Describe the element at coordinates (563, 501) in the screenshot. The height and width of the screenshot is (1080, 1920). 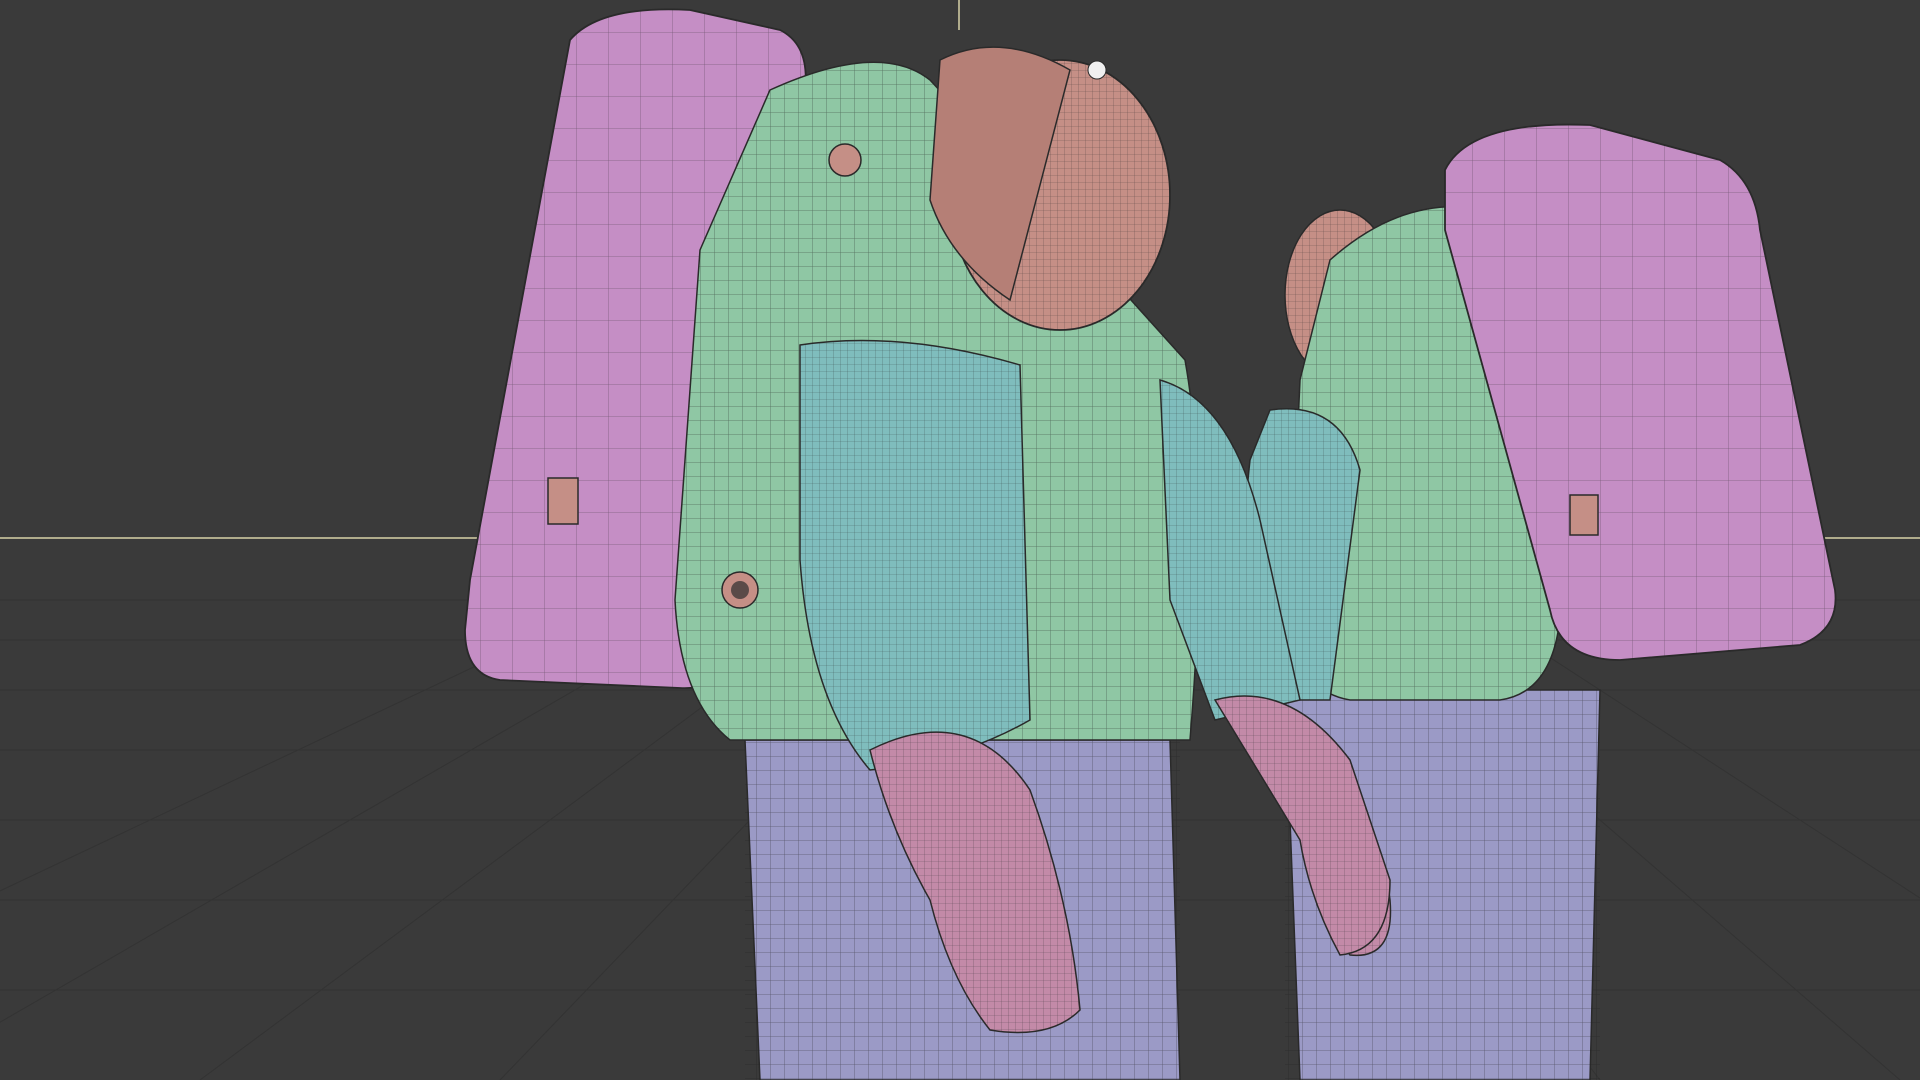
I see `front-backpack-latch` at that location.